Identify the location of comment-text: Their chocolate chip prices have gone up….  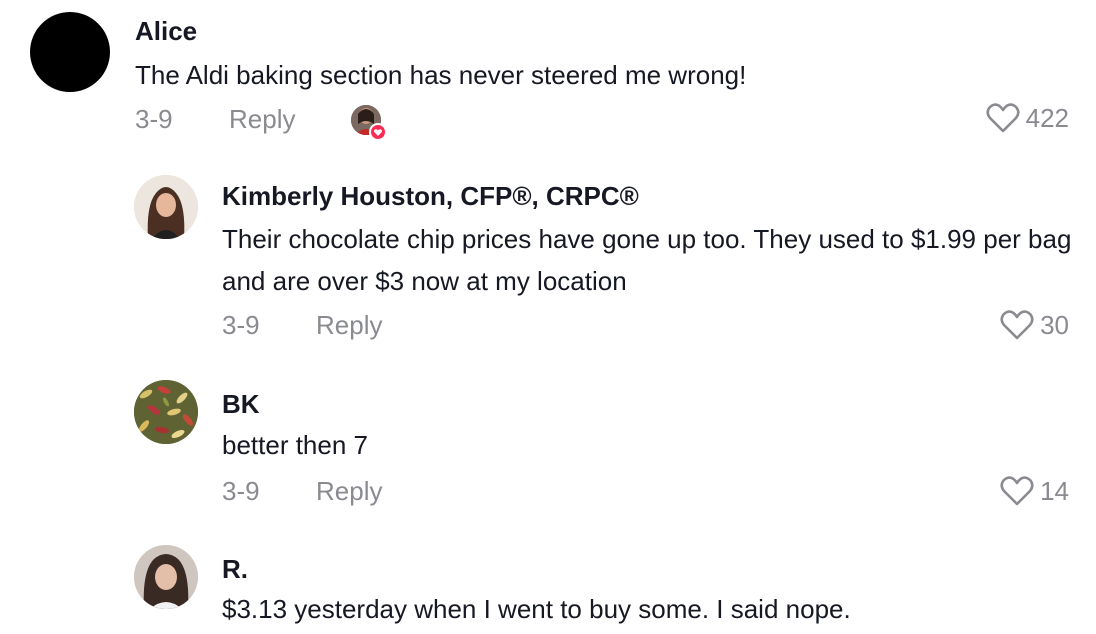
(647, 260).